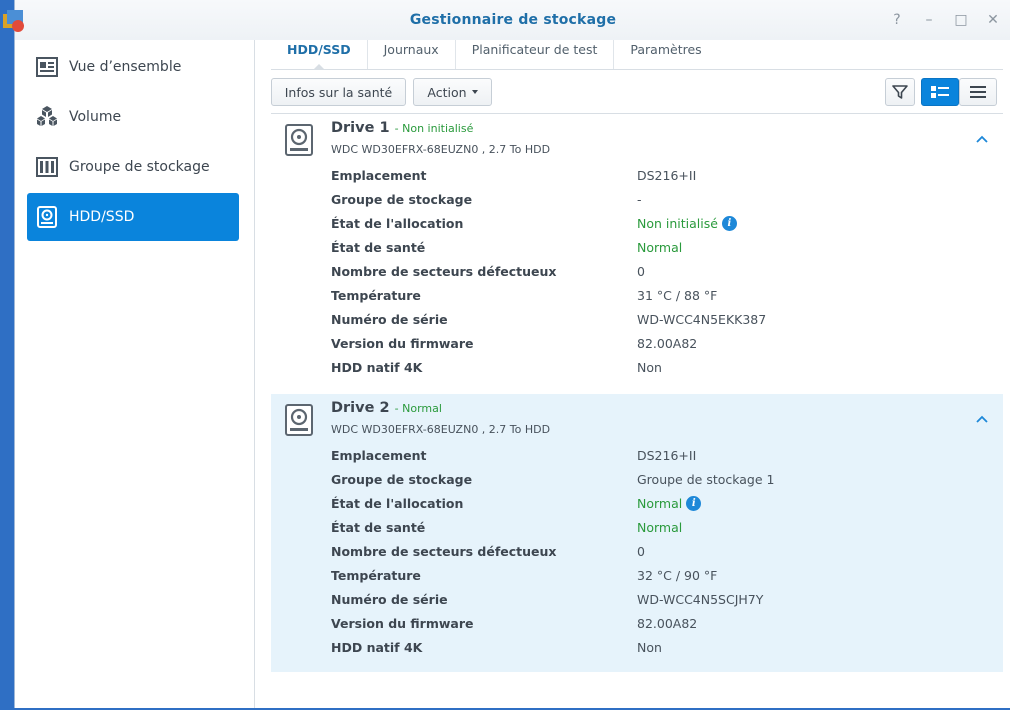 Image resolution: width=1010 pixels, height=710 pixels. Describe the element at coordinates (360, 128) in the screenshot. I see `drive-name: Drive 1` at that location.